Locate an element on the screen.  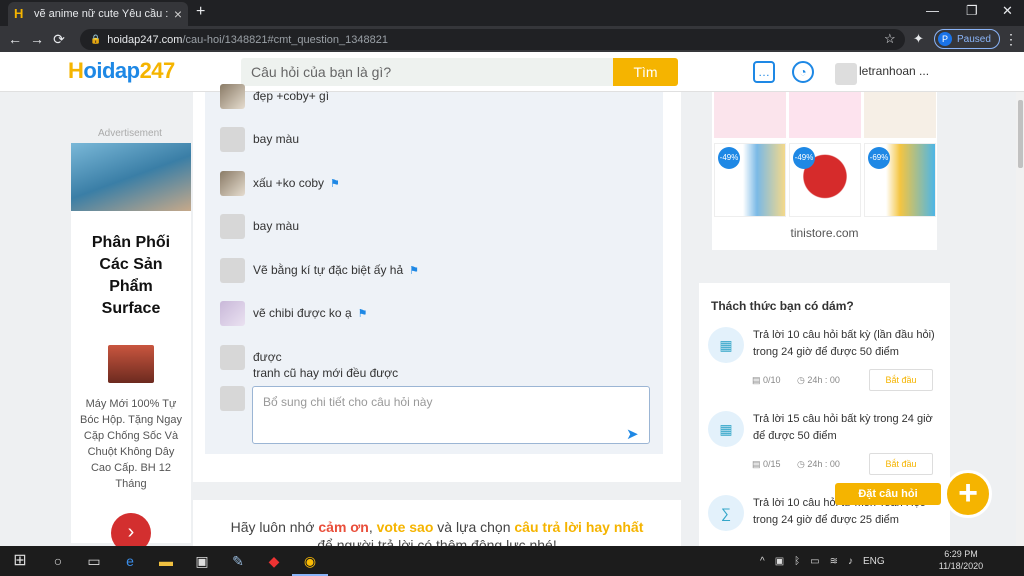
comment-text: được is located at coordinates (267, 357).